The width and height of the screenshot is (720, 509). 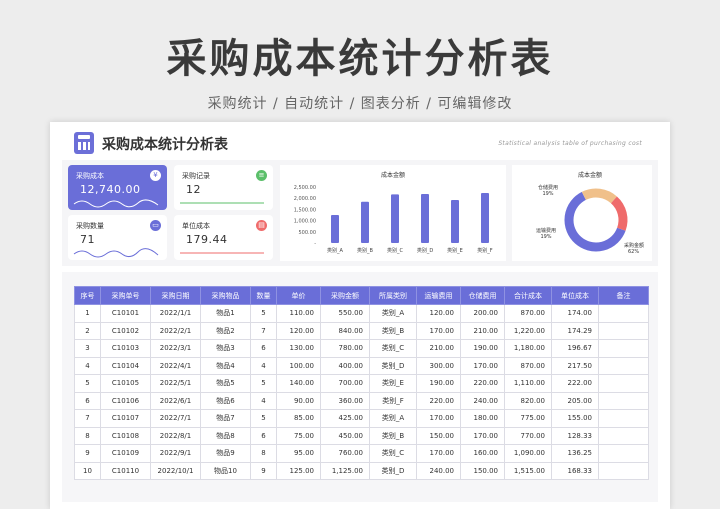 What do you see at coordinates (225, 330) in the screenshot?
I see `table-cell: 物品2` at bounding box center [225, 330].